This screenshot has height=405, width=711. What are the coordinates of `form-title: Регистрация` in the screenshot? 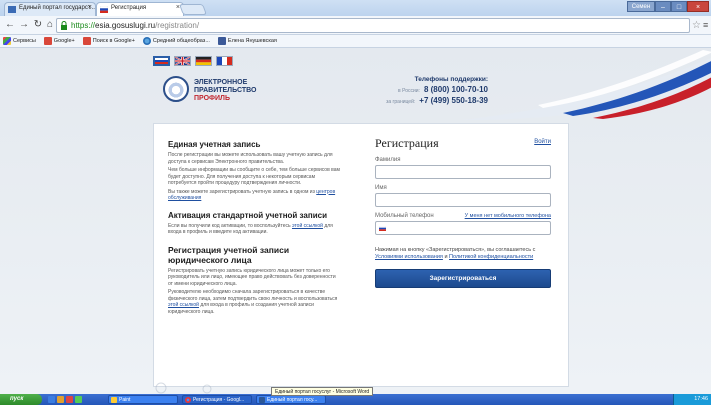 It's located at (407, 143).